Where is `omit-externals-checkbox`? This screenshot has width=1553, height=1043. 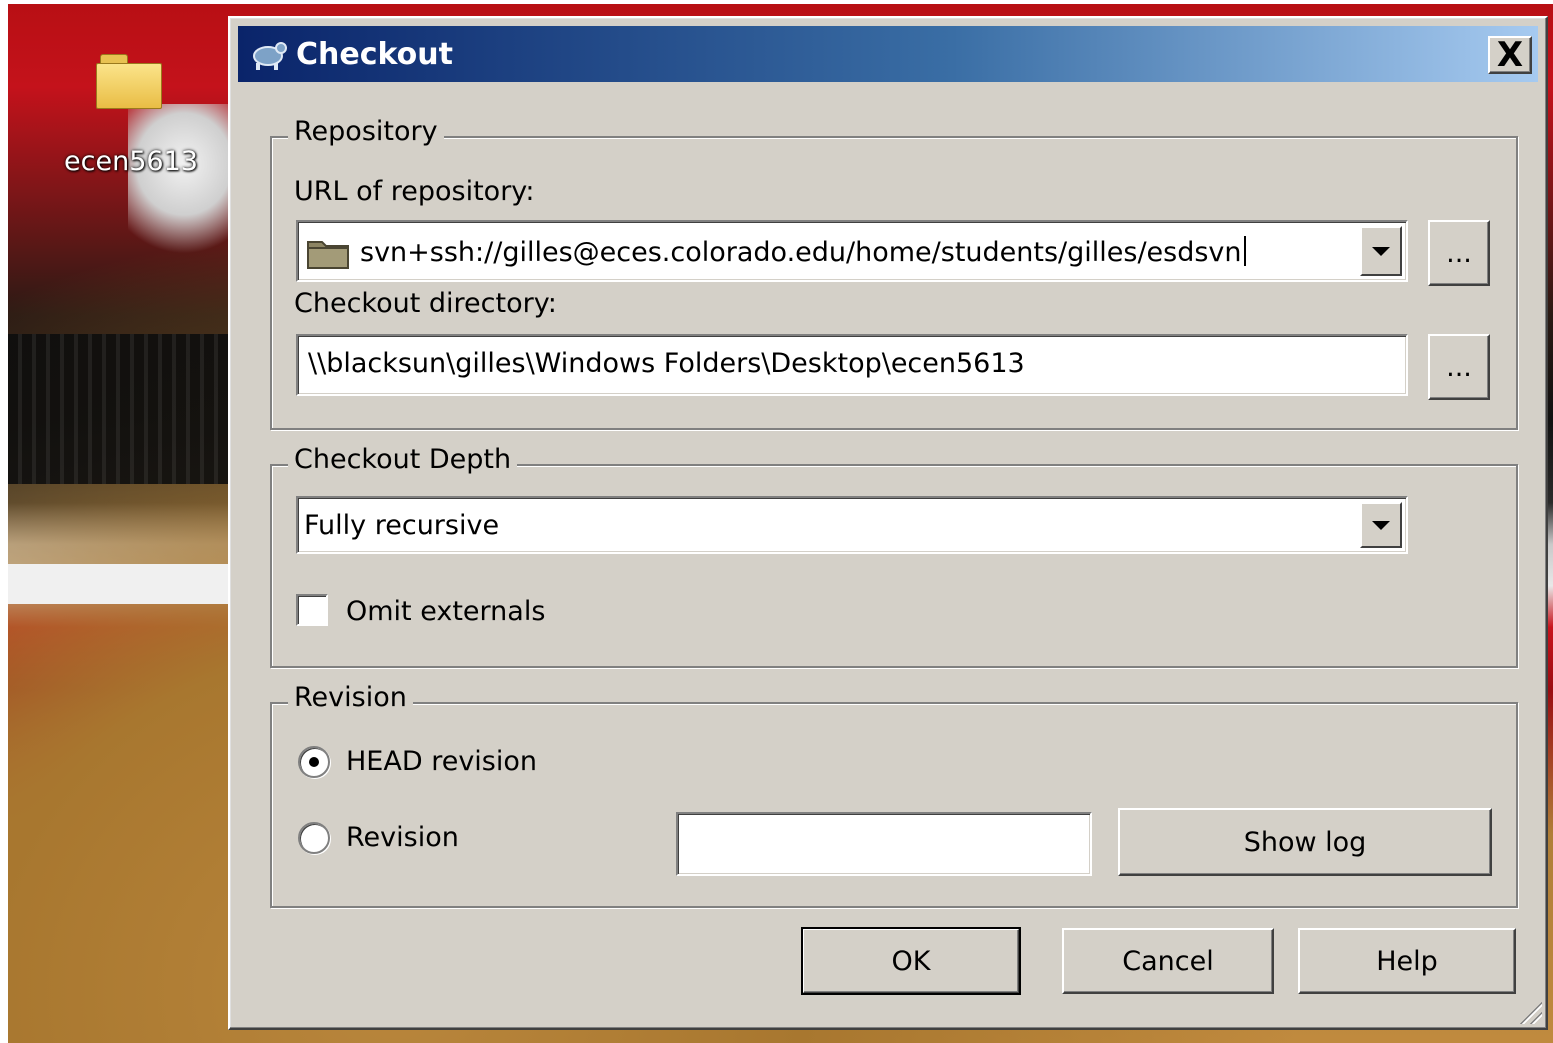
omit-externals-checkbox is located at coordinates (312, 610).